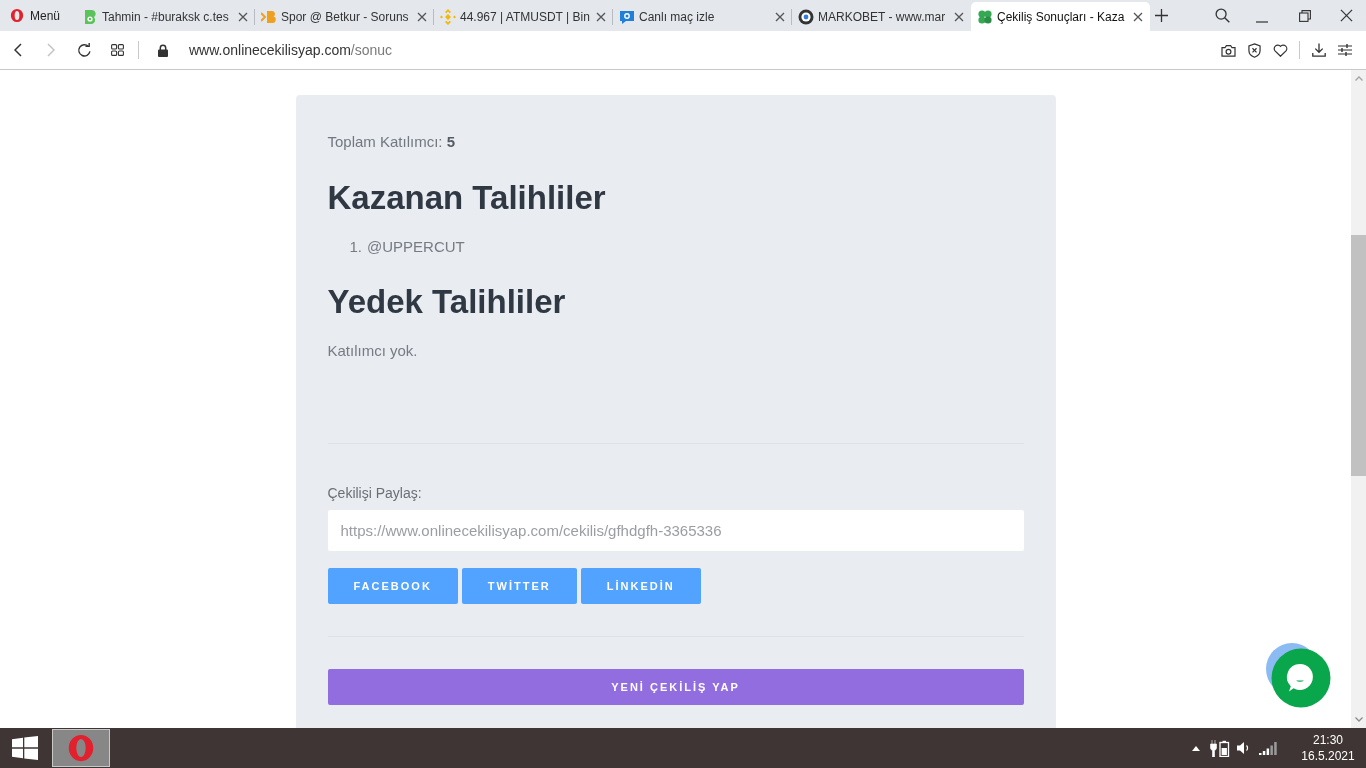 The image size is (1366, 768). Describe the element at coordinates (375, 493) in the screenshot. I see `share-label: Çekilişi Paylaş:` at that location.